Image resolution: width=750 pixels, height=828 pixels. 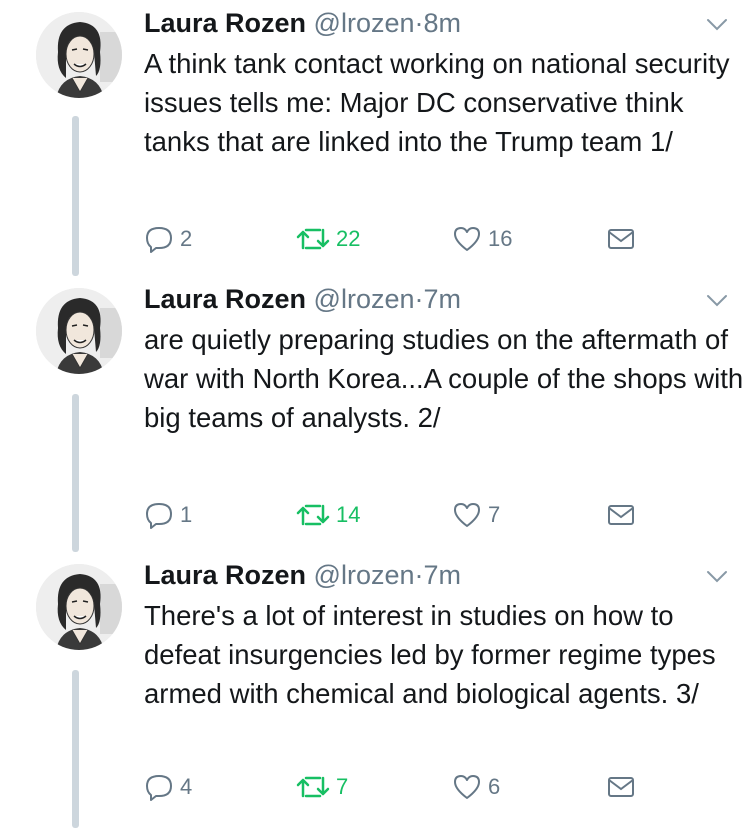 What do you see at coordinates (424, 515) in the screenshot?
I see `tweet-actions: 1 14 7` at bounding box center [424, 515].